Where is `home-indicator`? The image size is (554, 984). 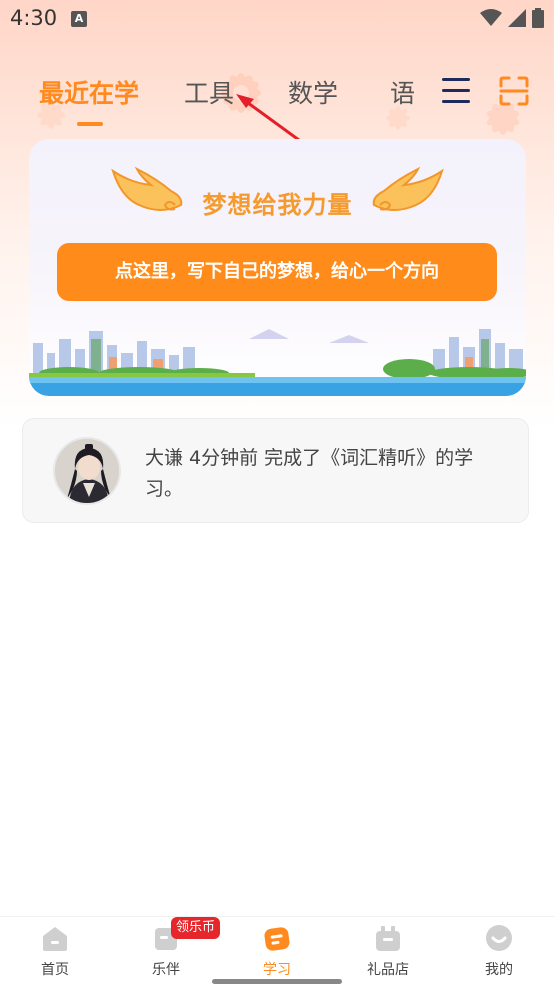 home-indicator is located at coordinates (277, 981).